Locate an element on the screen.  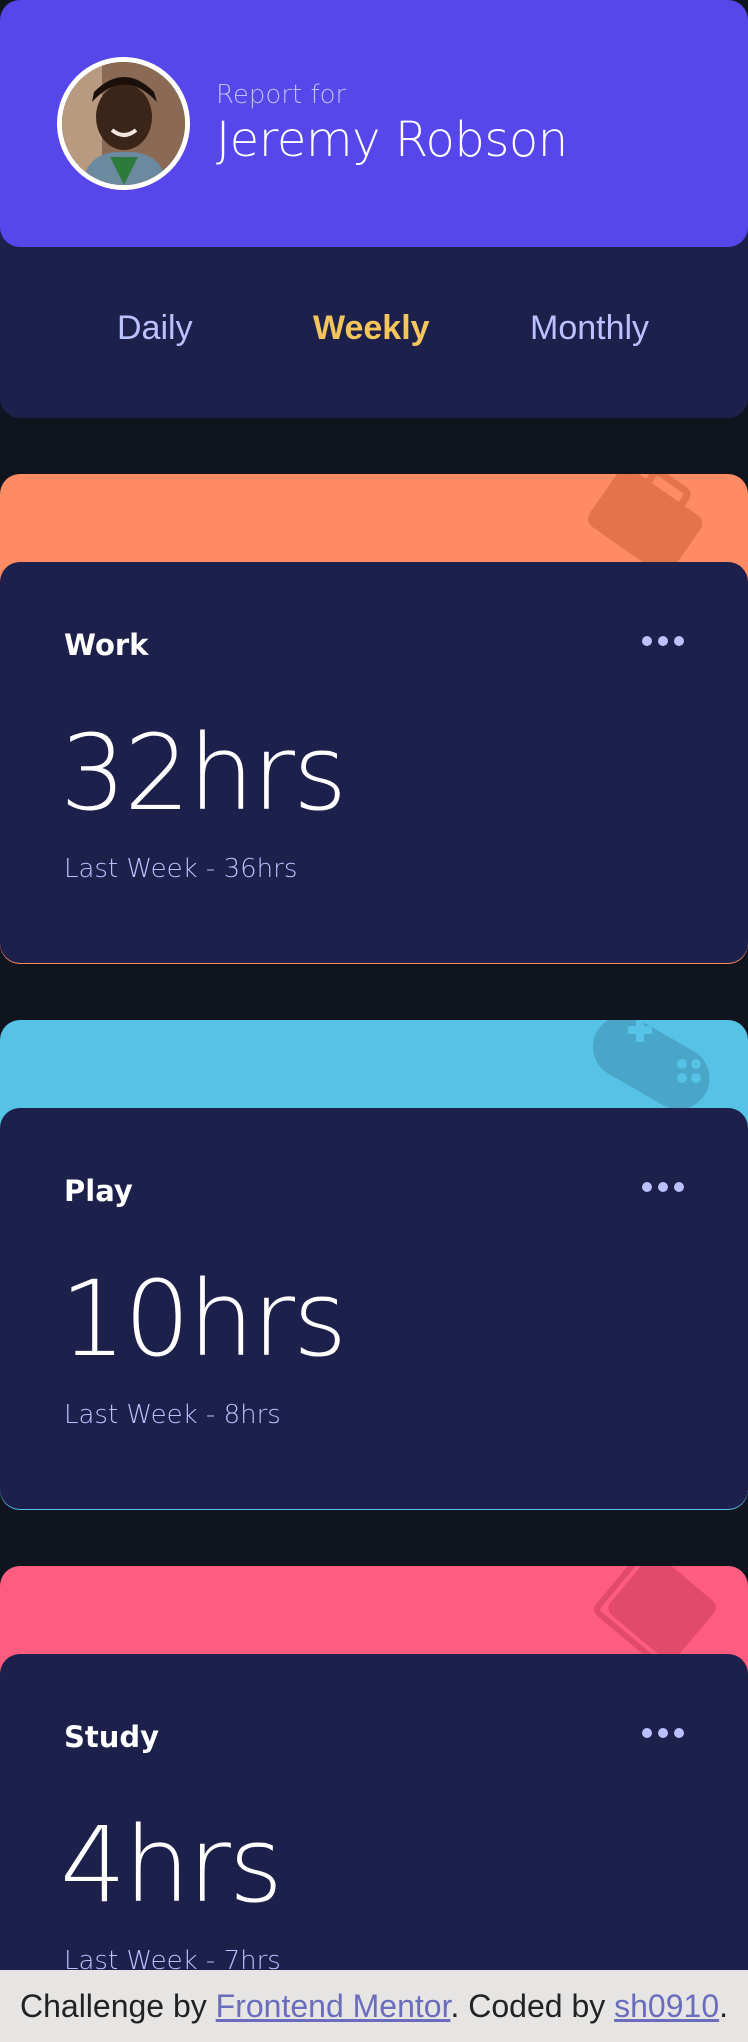
work-menu-icon is located at coordinates (664, 641).